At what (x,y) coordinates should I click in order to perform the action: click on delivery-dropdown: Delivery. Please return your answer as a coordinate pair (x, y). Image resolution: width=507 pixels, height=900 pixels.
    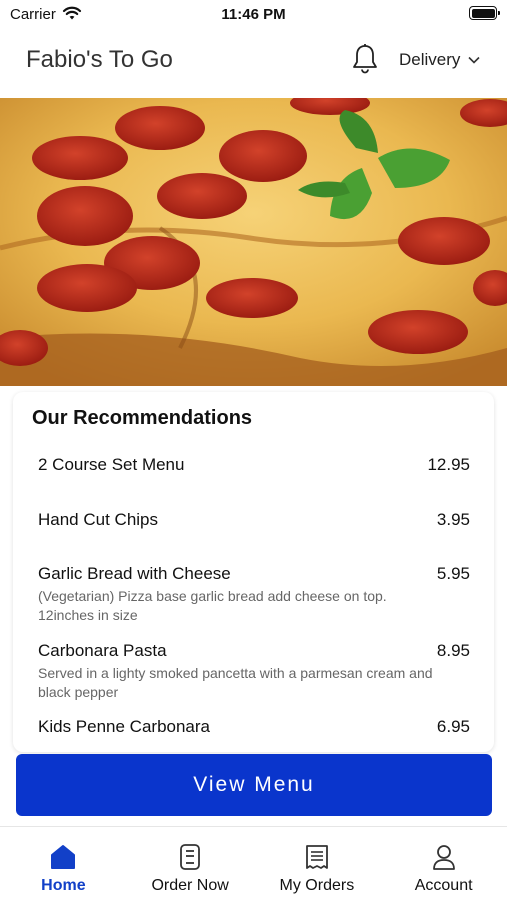
    Looking at the image, I should click on (439, 60).